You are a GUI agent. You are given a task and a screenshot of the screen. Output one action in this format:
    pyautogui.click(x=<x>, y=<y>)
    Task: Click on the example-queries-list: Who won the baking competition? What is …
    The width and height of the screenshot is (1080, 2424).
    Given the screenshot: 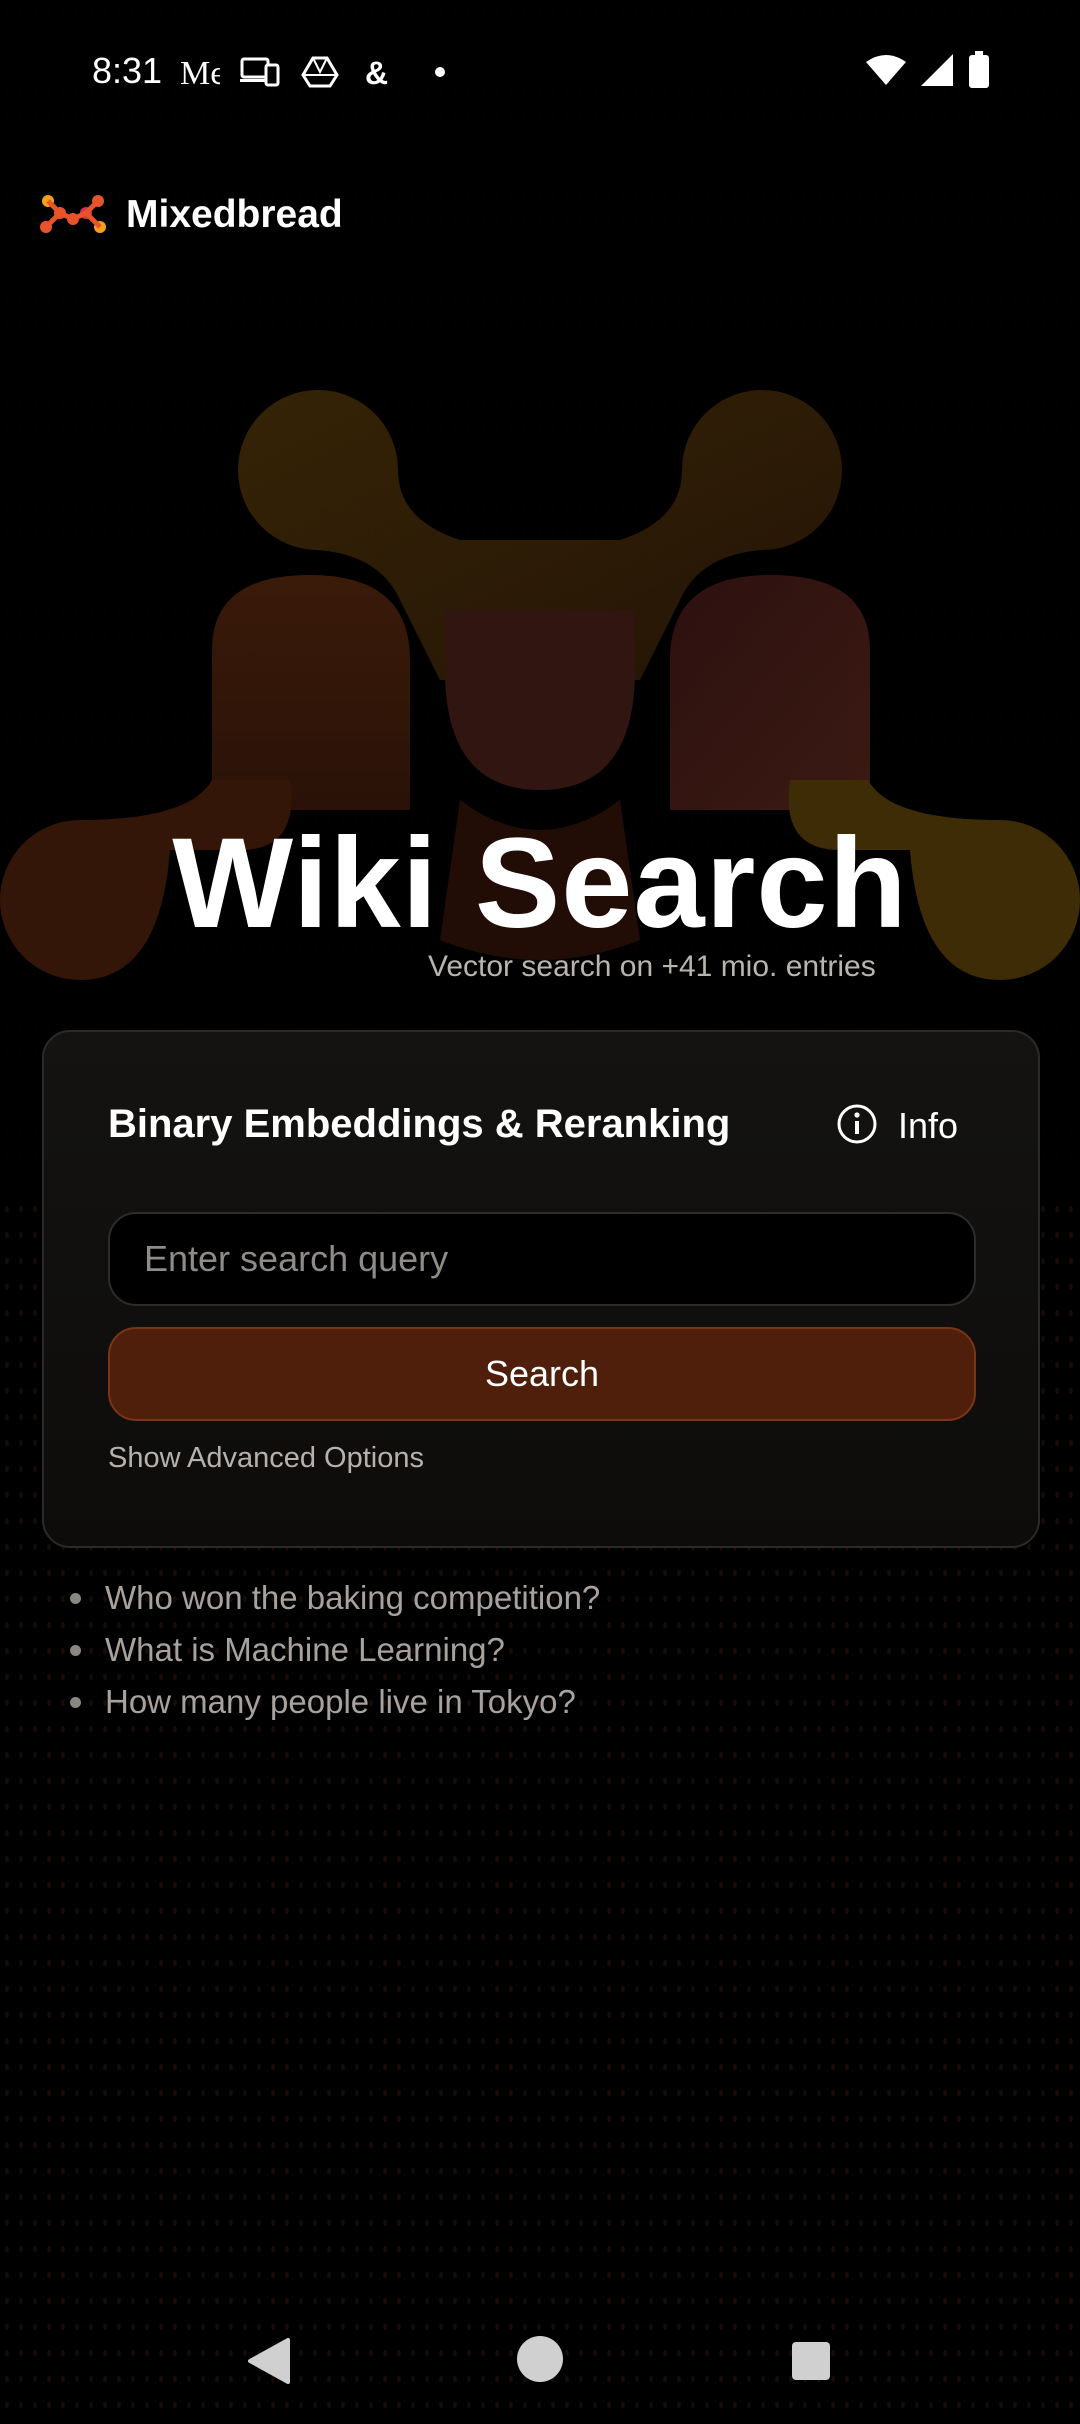 What is the action you would take?
    pyautogui.click(x=335, y=1650)
    